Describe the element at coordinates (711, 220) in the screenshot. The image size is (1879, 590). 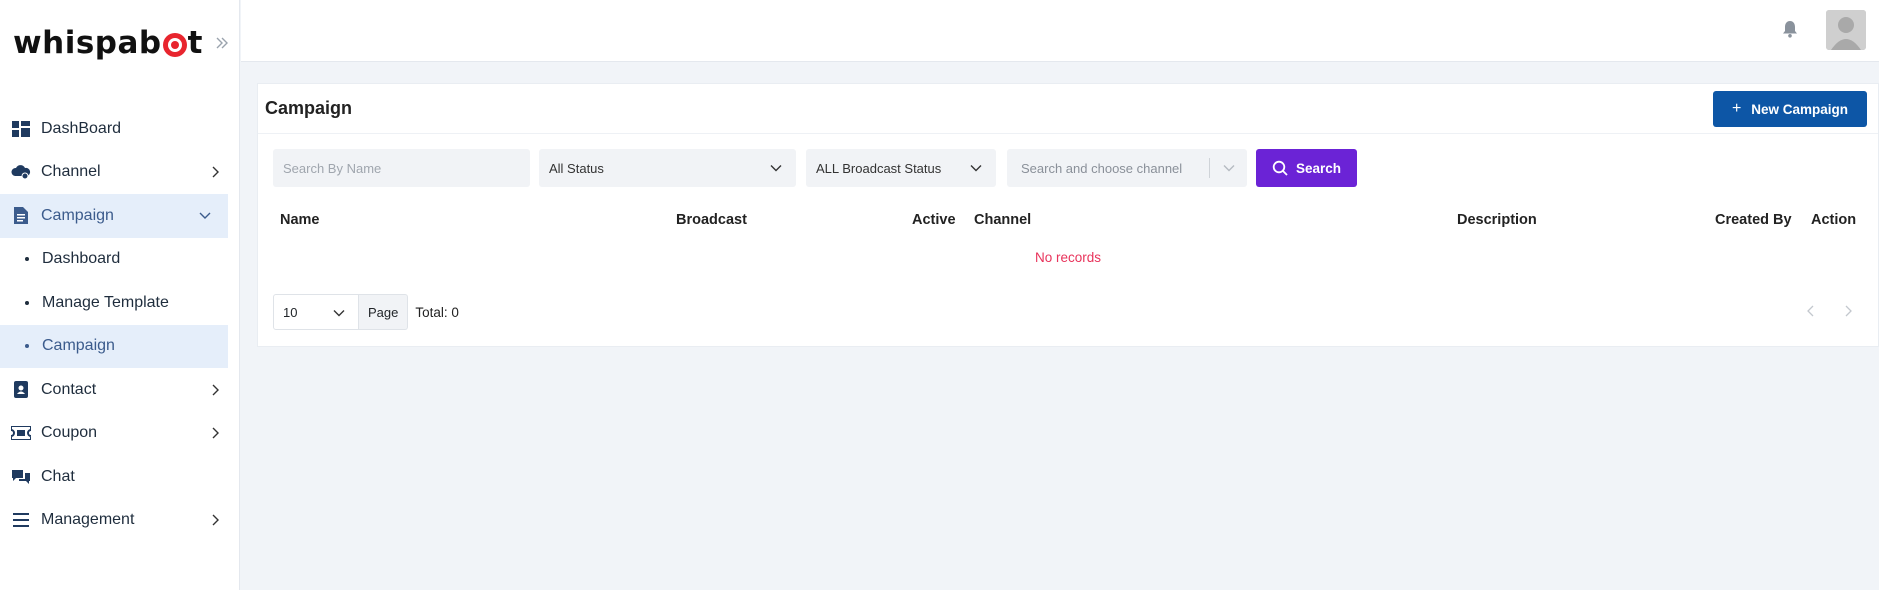
I see `column-header-broadcast: Broadcast` at that location.